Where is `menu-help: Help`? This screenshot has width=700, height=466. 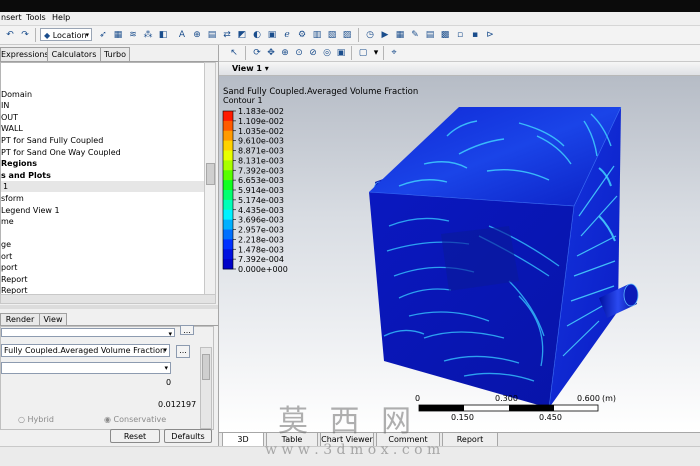
menu-help: Help is located at coordinates (61, 17).